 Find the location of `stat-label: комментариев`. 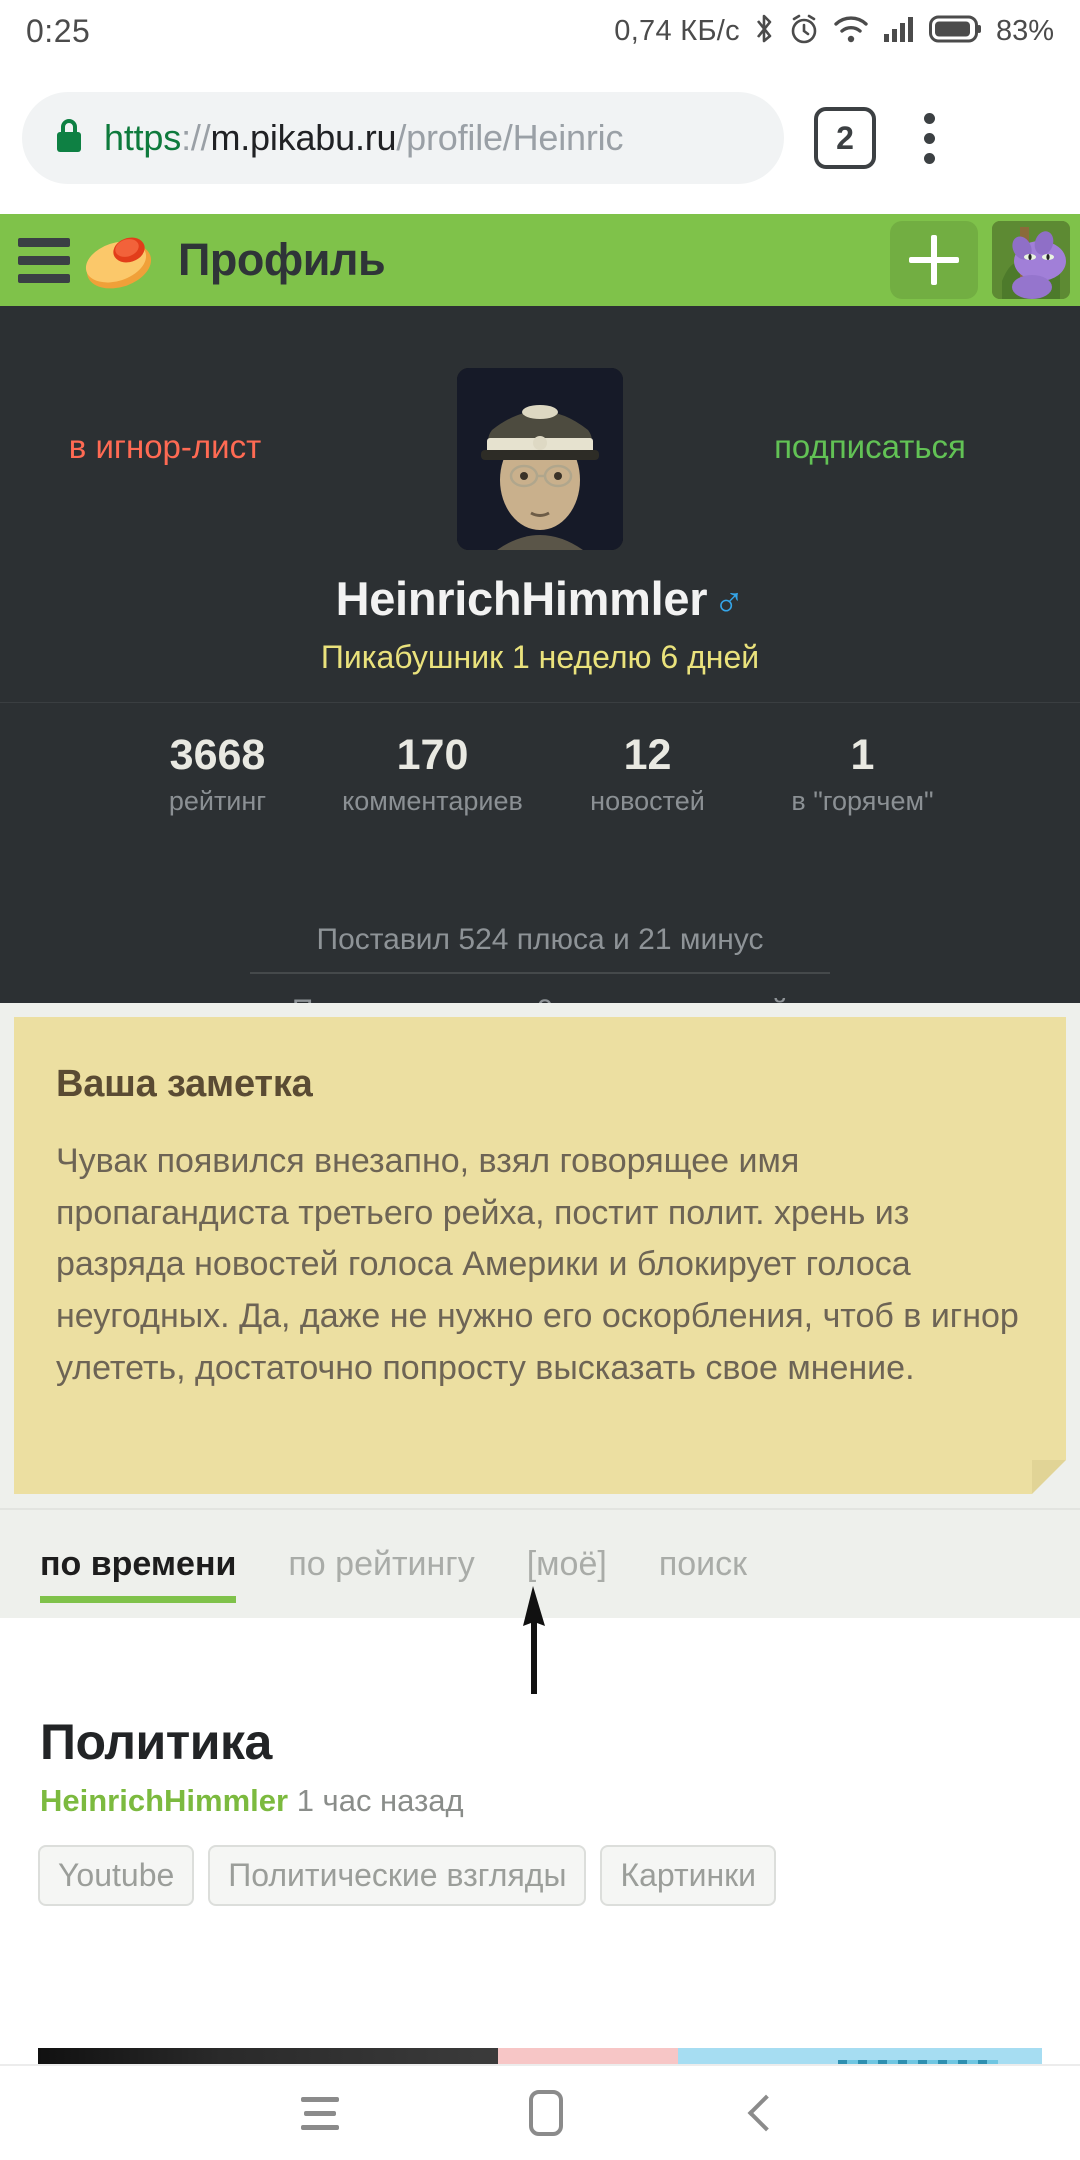

stat-label: комментариев is located at coordinates (432, 801).